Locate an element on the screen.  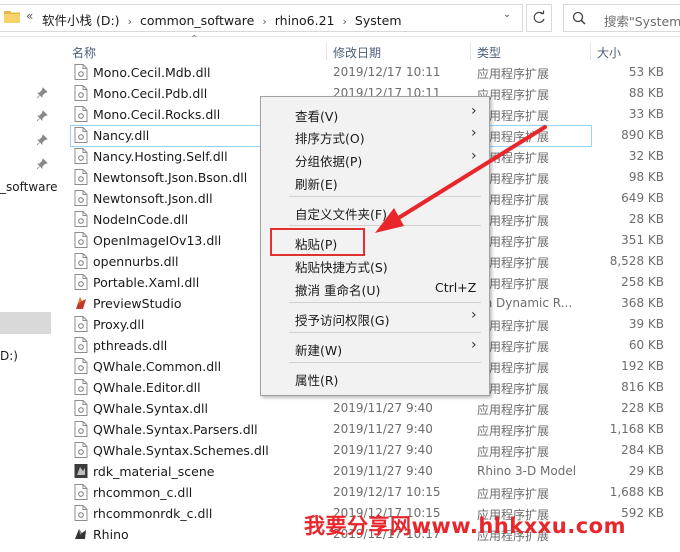
annotation-arrow is located at coordinates (461, 179).